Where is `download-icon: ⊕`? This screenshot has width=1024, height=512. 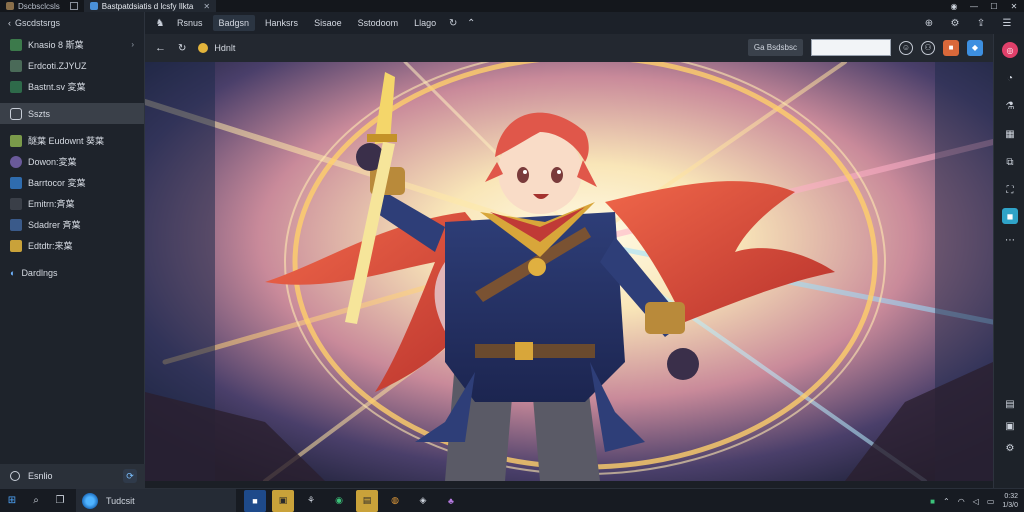
download-icon: ⊕ is located at coordinates (929, 23).